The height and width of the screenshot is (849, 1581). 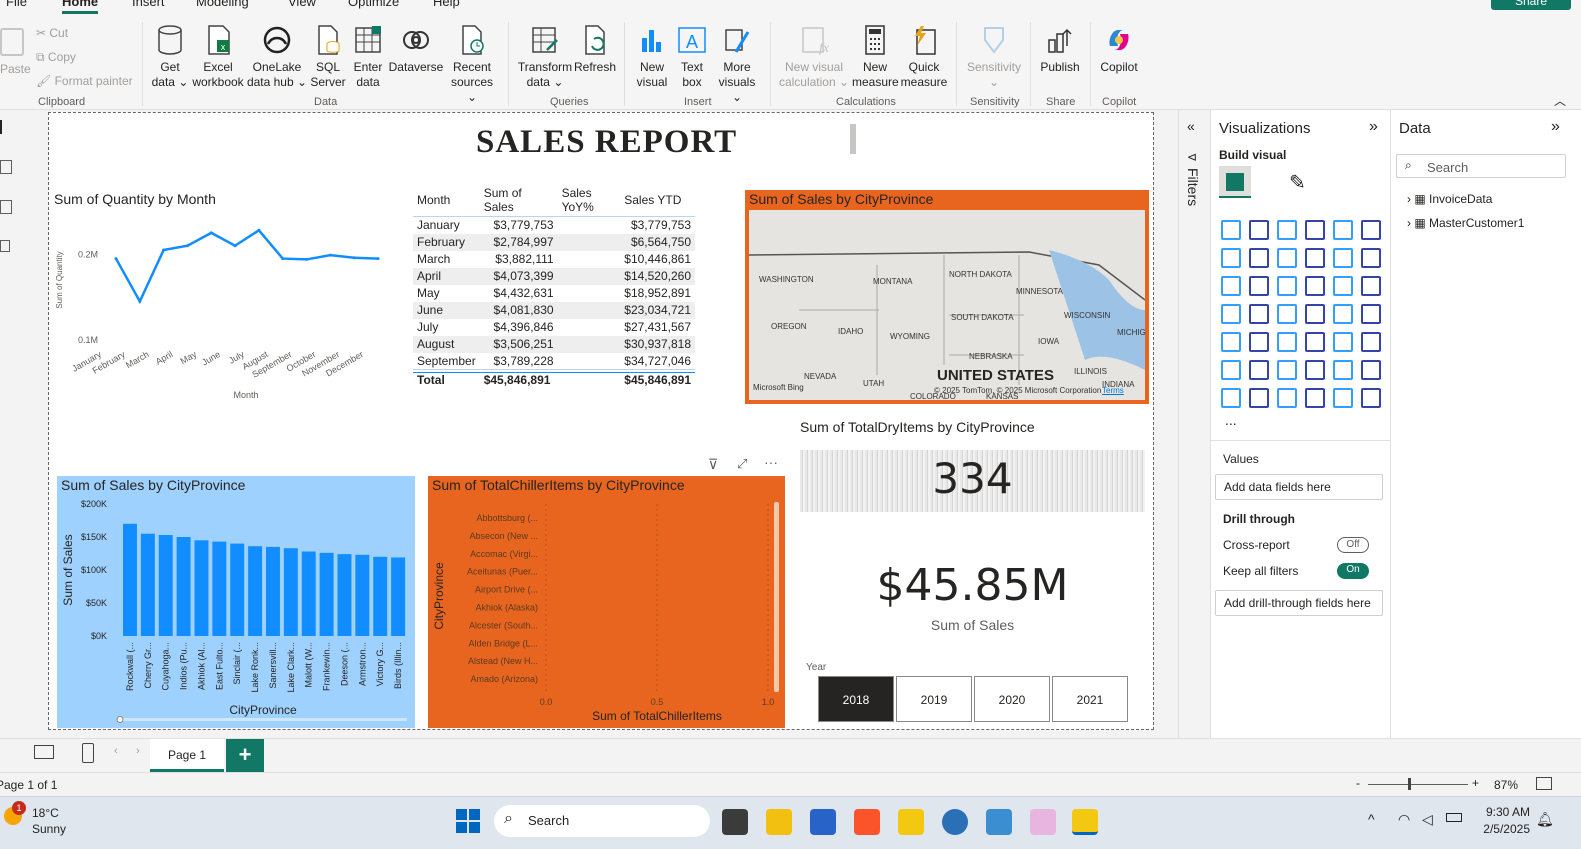 I want to click on desktop-layout-icon, so click(x=44, y=752).